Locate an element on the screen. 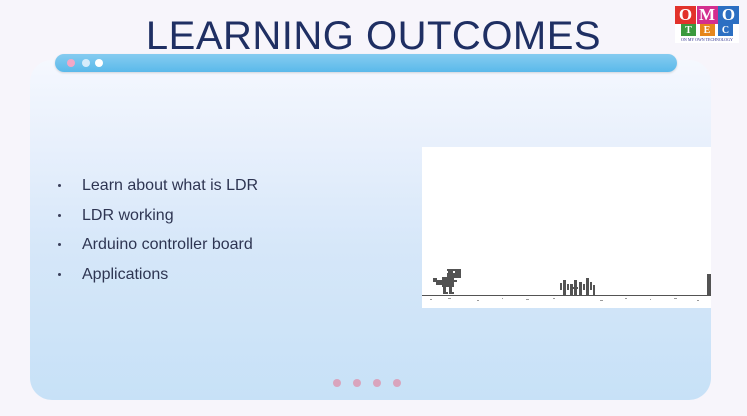  dino-icon is located at coordinates (447, 281).